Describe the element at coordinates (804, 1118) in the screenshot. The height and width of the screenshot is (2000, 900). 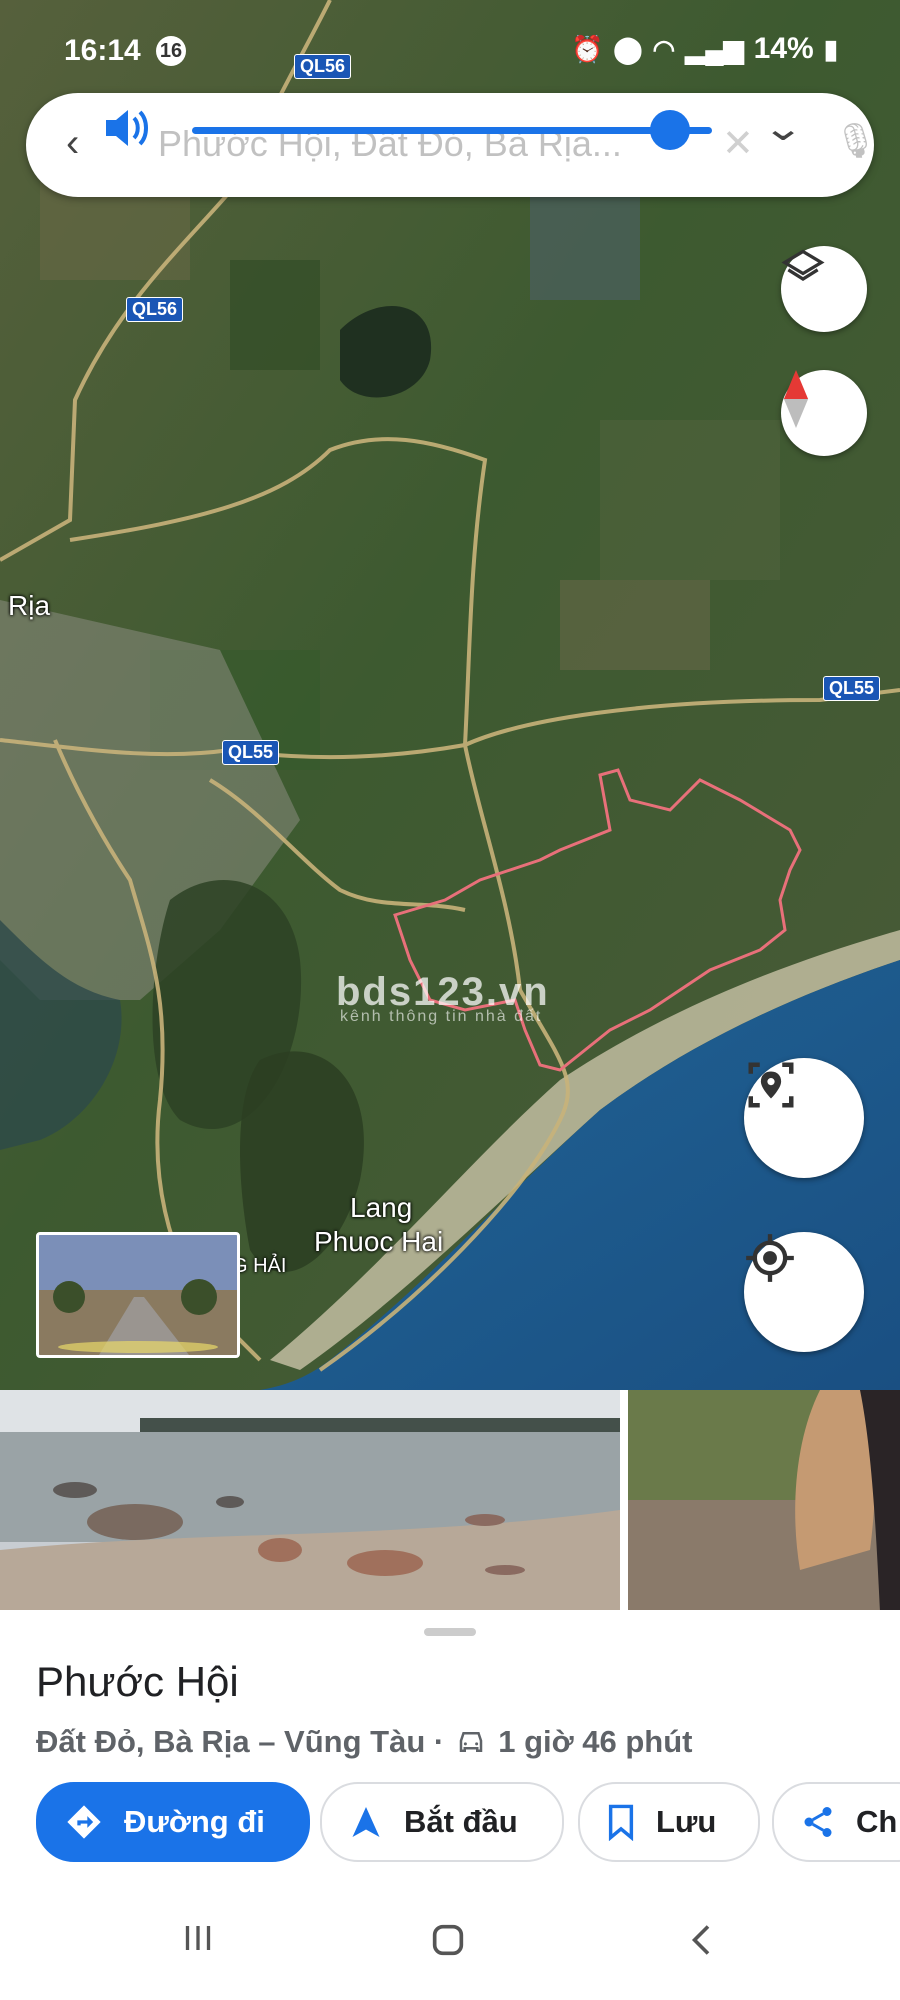
I see `street-view-button` at that location.